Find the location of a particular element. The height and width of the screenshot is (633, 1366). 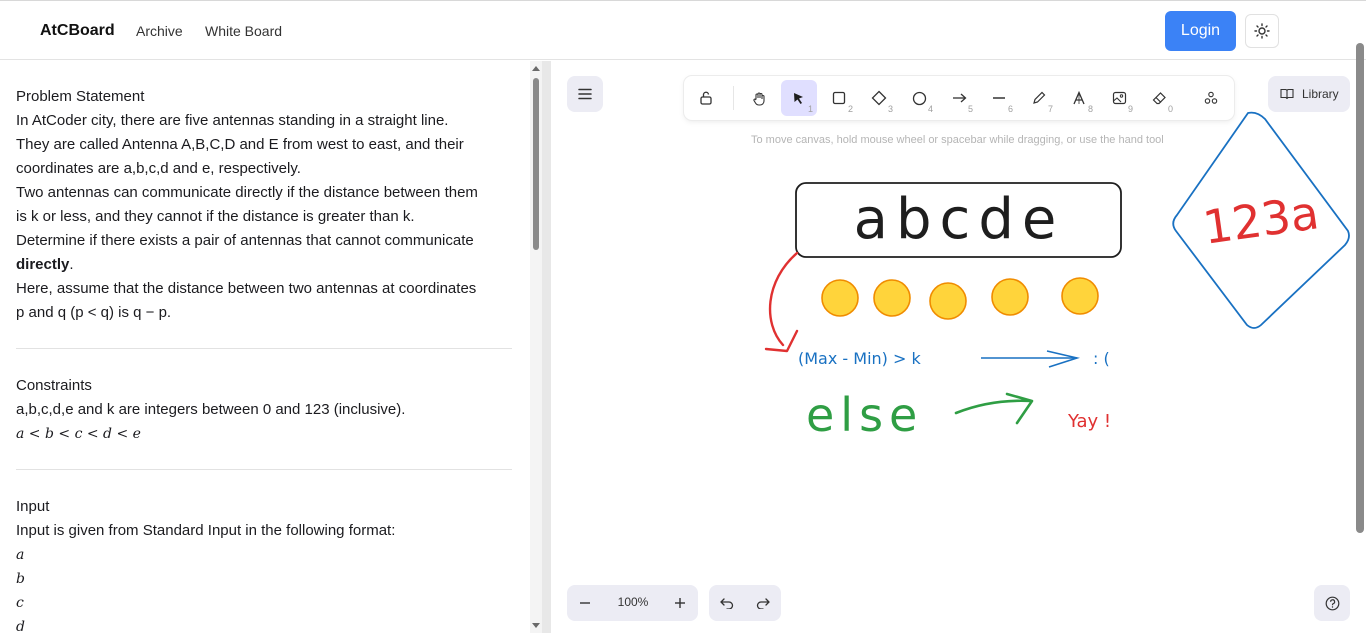

diamond-text: 123a is located at coordinates (1261, 220).